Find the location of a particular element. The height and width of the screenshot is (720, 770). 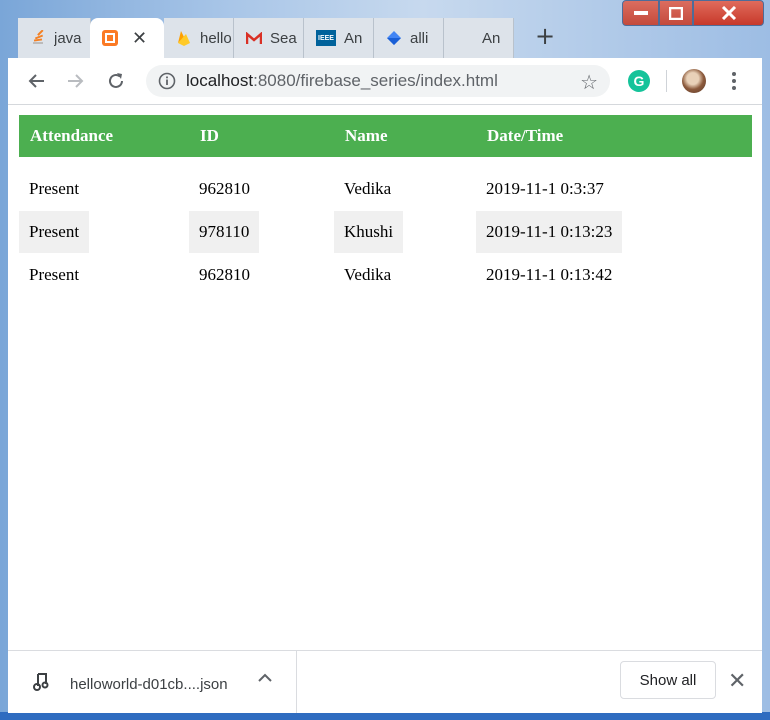

table-row: Present 978110 Khushi 2019-11-1 0:13:23 is located at coordinates (385, 231).